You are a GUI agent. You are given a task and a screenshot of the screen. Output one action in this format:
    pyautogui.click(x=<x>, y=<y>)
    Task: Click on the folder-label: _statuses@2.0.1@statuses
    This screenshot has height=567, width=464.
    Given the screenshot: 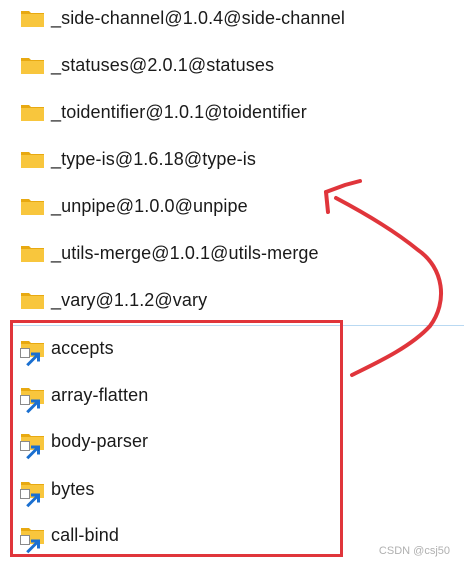 What is the action you would take?
    pyautogui.click(x=163, y=64)
    